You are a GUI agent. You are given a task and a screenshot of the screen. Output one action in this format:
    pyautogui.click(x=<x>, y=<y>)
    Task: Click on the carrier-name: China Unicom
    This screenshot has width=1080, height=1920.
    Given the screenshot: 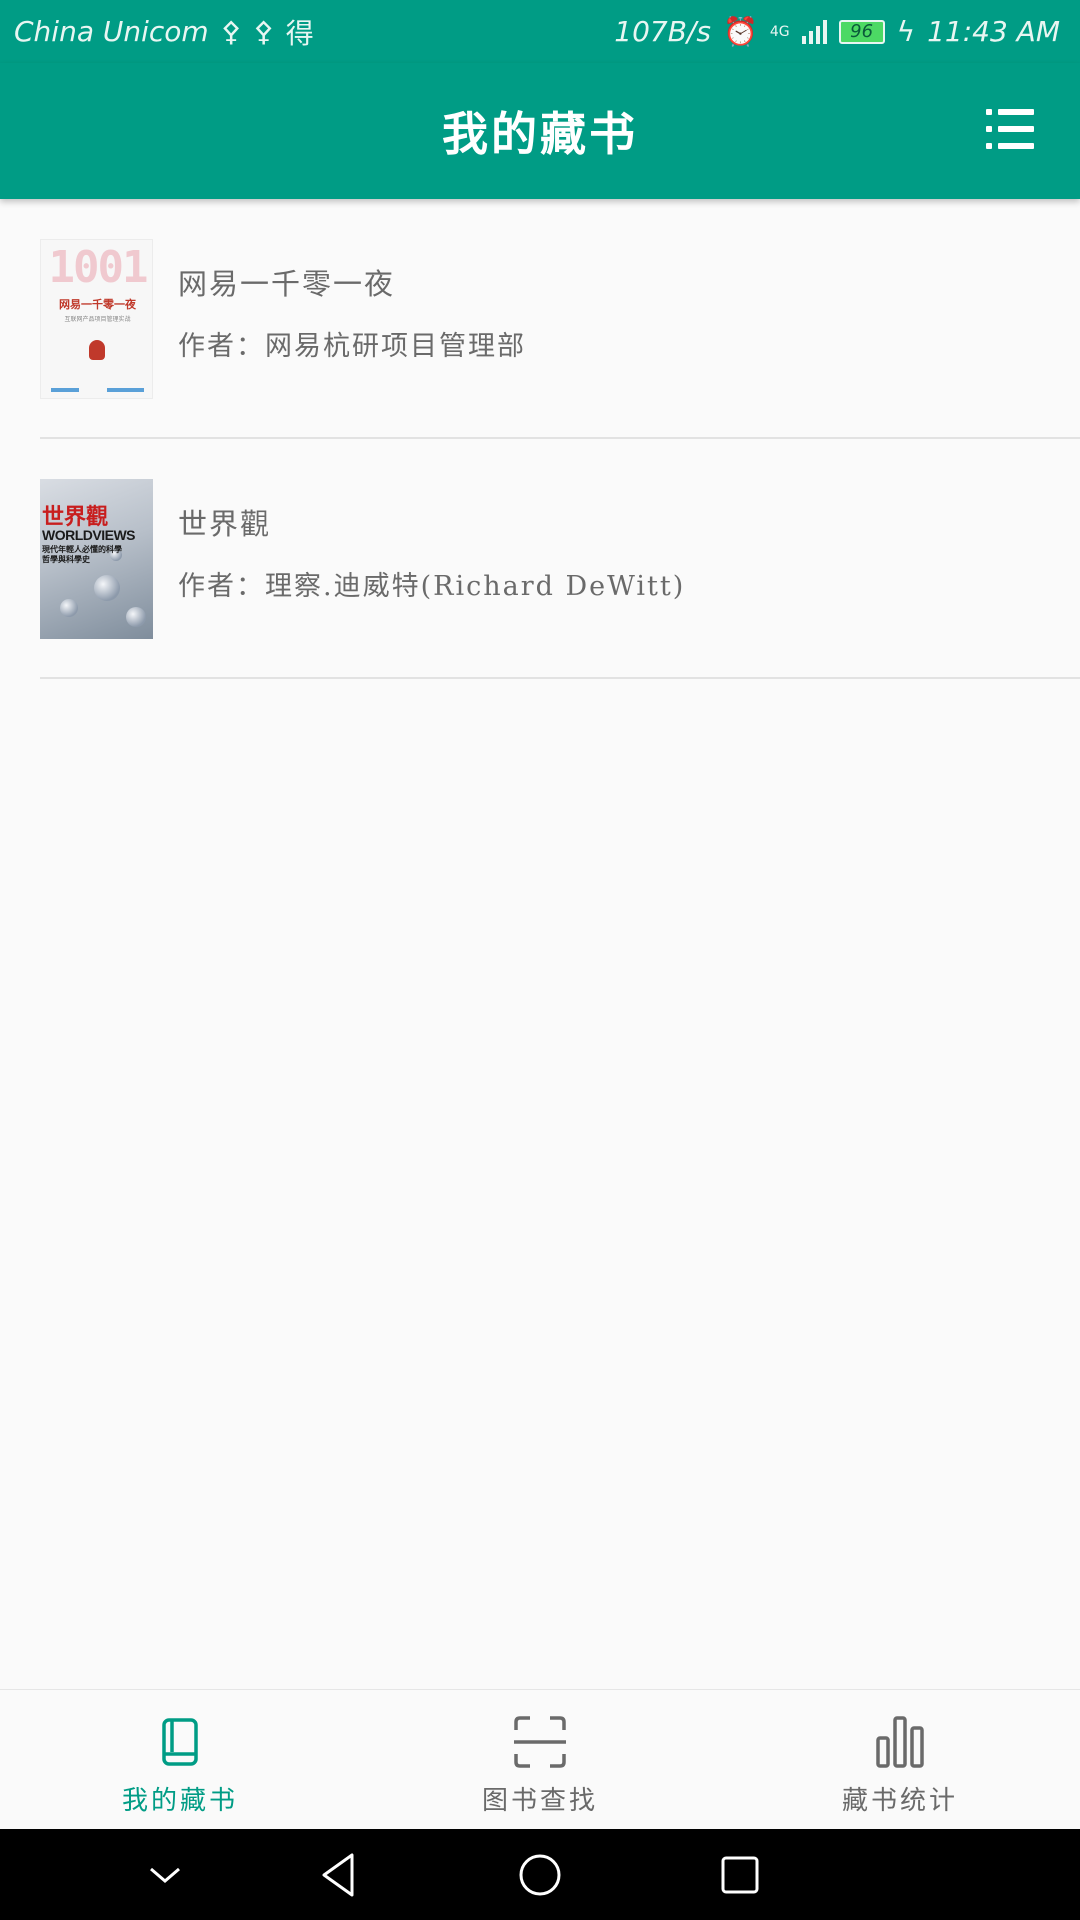 What is the action you would take?
    pyautogui.click(x=111, y=31)
    